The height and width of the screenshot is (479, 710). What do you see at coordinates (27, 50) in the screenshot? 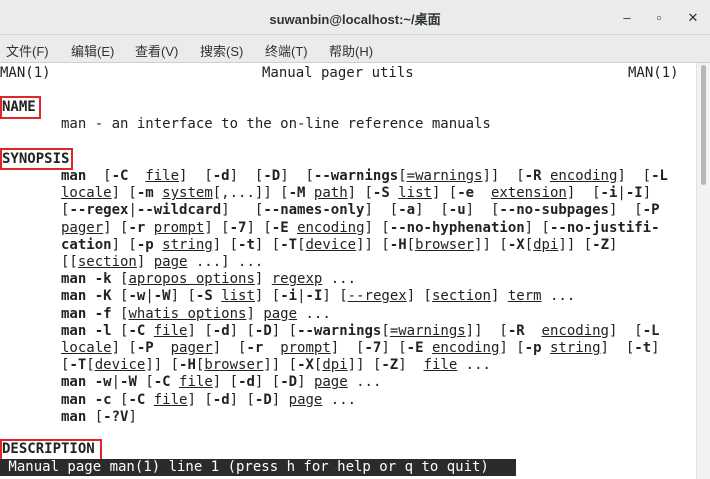
I see `menu-file: 文件(F)` at bounding box center [27, 50].